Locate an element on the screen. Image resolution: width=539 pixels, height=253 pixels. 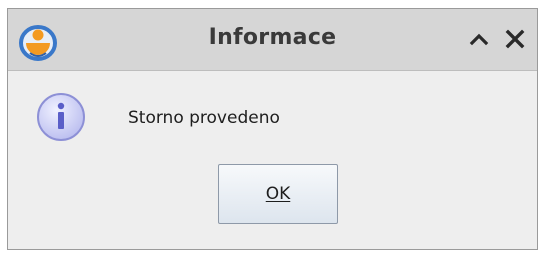
close-icon is located at coordinates (515, 39).